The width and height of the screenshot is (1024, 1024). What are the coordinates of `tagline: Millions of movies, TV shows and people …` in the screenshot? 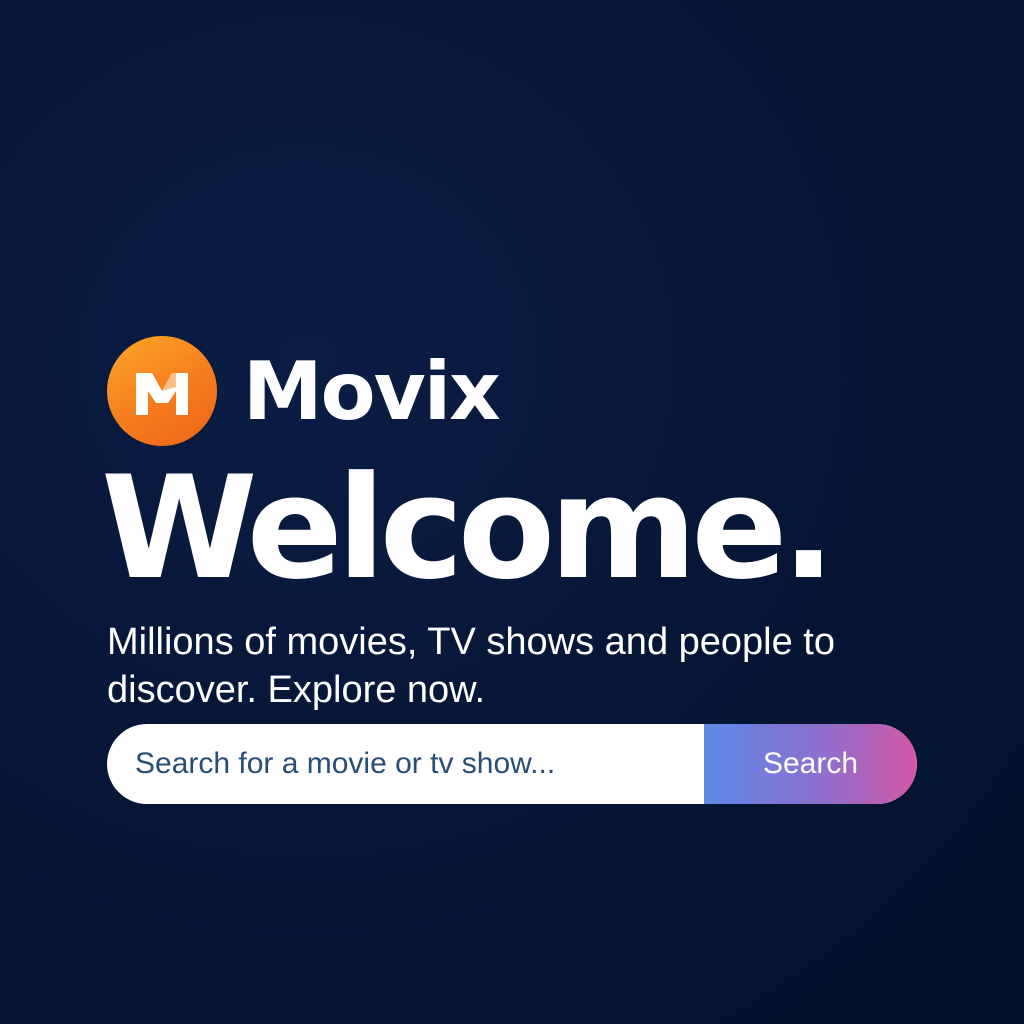 It's located at (471, 666).